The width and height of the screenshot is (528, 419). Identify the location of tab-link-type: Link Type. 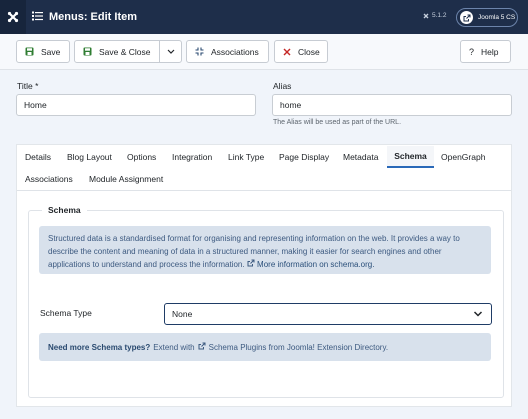
(246, 157).